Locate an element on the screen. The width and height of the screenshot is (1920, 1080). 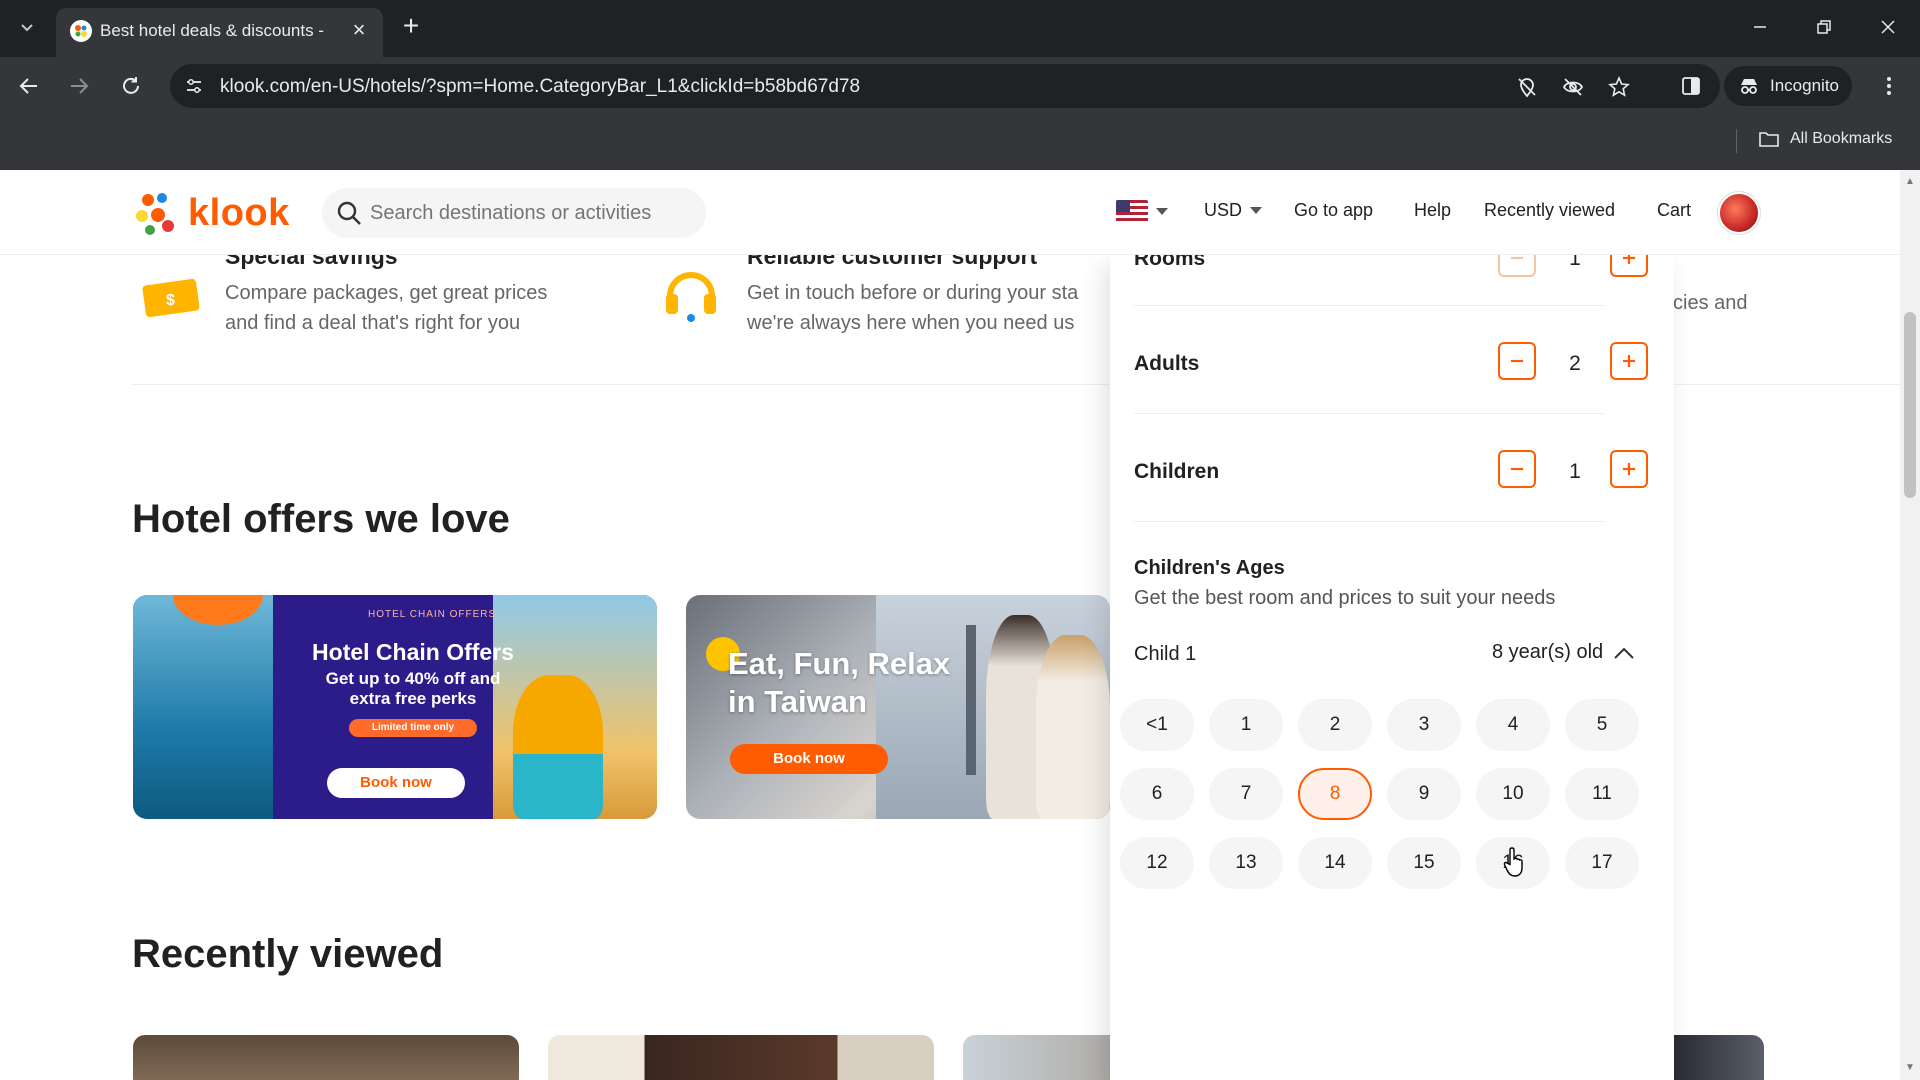
adults-increment-button is located at coordinates (1629, 361).